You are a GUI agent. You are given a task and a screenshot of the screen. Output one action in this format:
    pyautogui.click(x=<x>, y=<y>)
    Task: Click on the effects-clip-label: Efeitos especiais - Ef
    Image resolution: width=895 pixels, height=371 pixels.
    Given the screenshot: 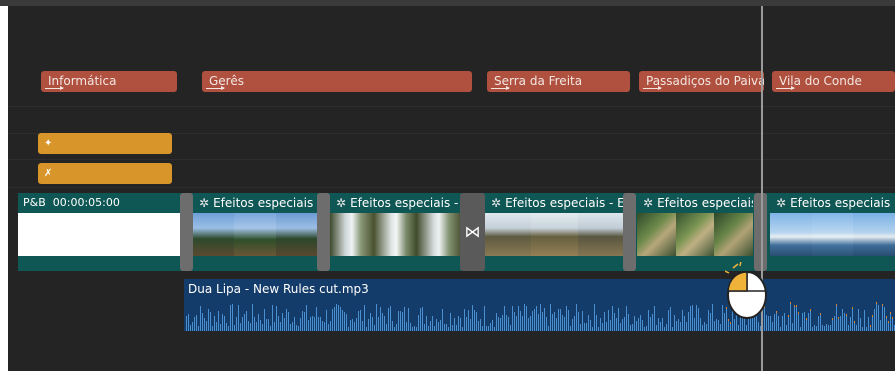 What is the action you would take?
    pyautogui.click(x=405, y=203)
    